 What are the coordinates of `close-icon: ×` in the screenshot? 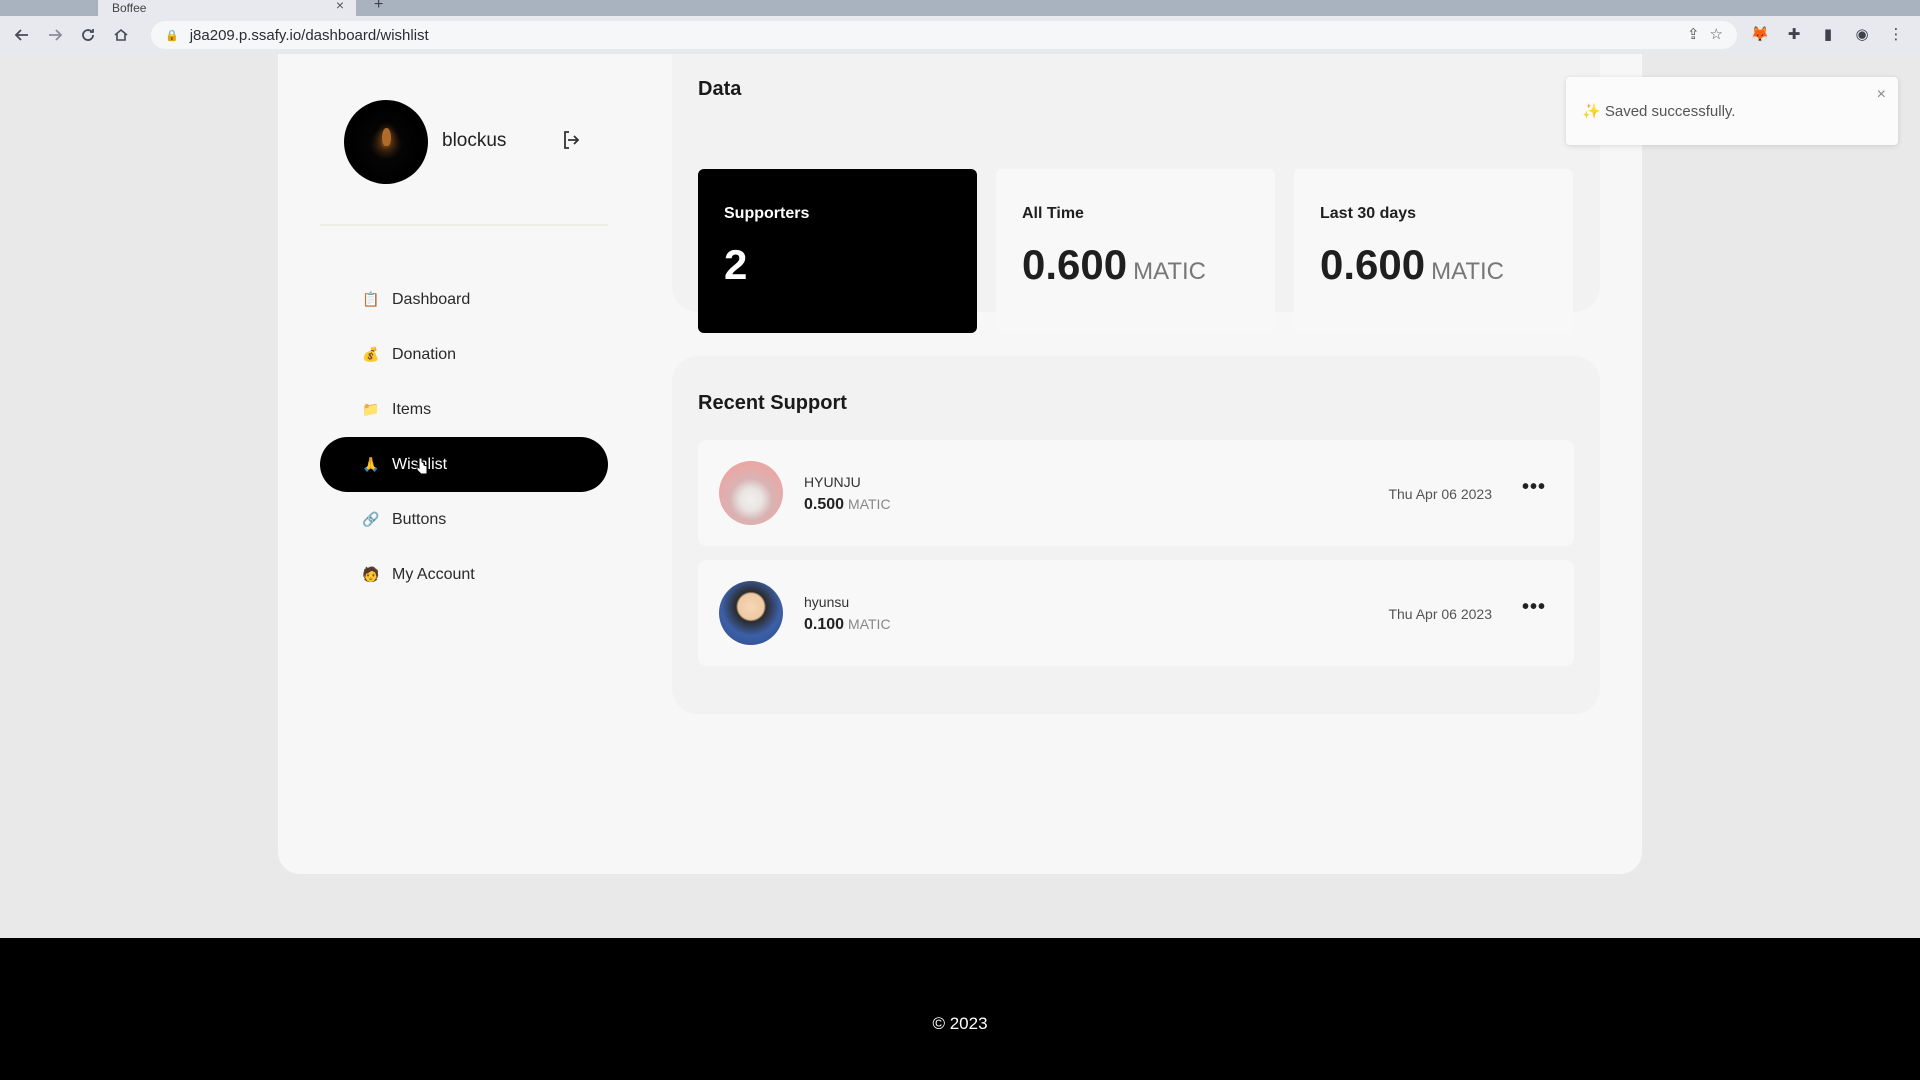 It's located at (1881, 95).